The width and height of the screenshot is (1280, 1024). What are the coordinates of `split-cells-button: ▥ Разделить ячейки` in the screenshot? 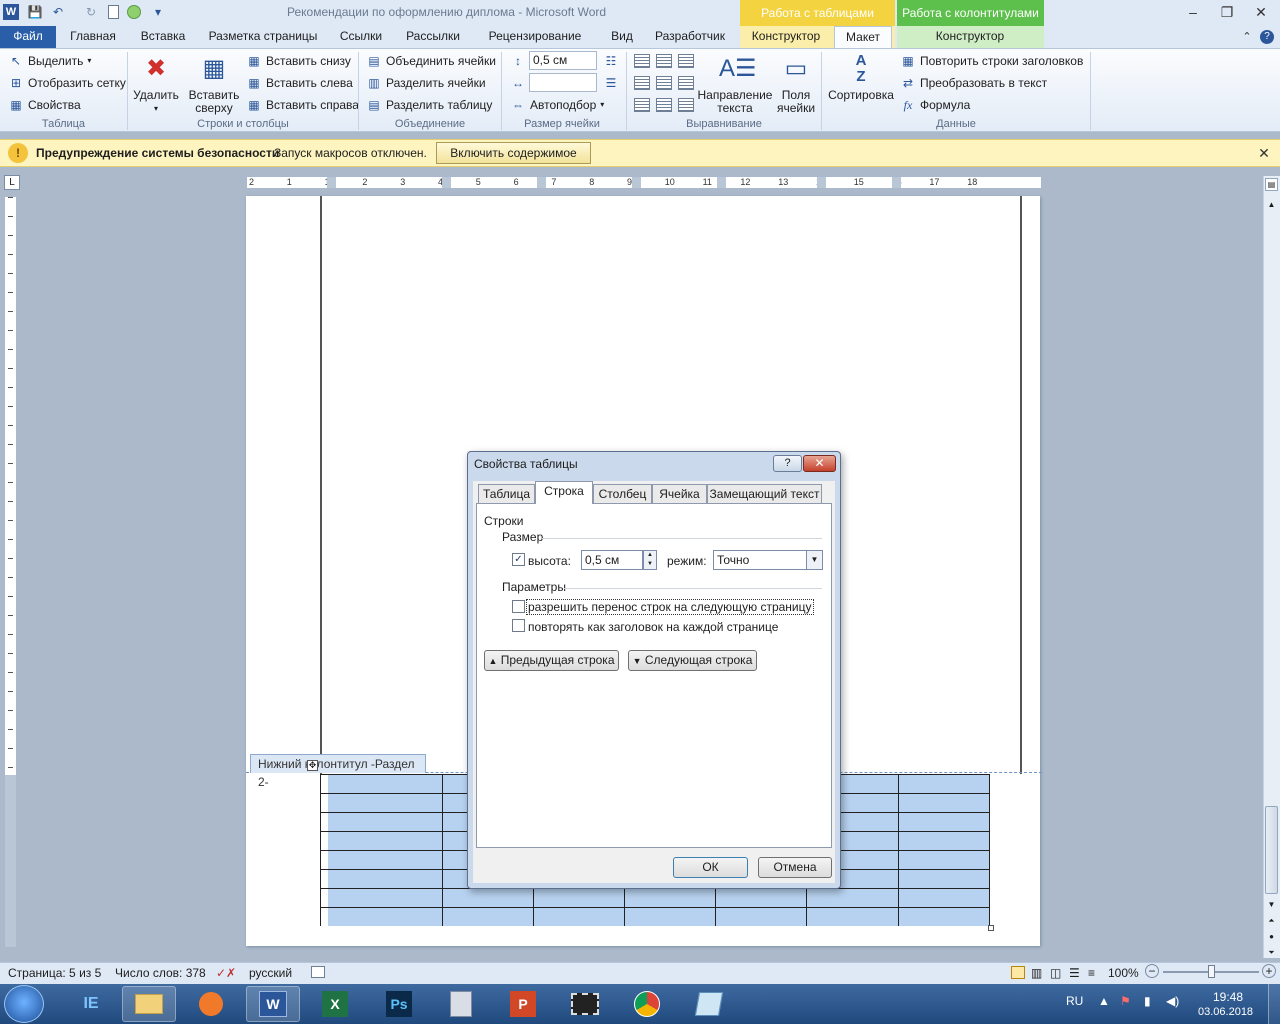 It's located at (425, 83).